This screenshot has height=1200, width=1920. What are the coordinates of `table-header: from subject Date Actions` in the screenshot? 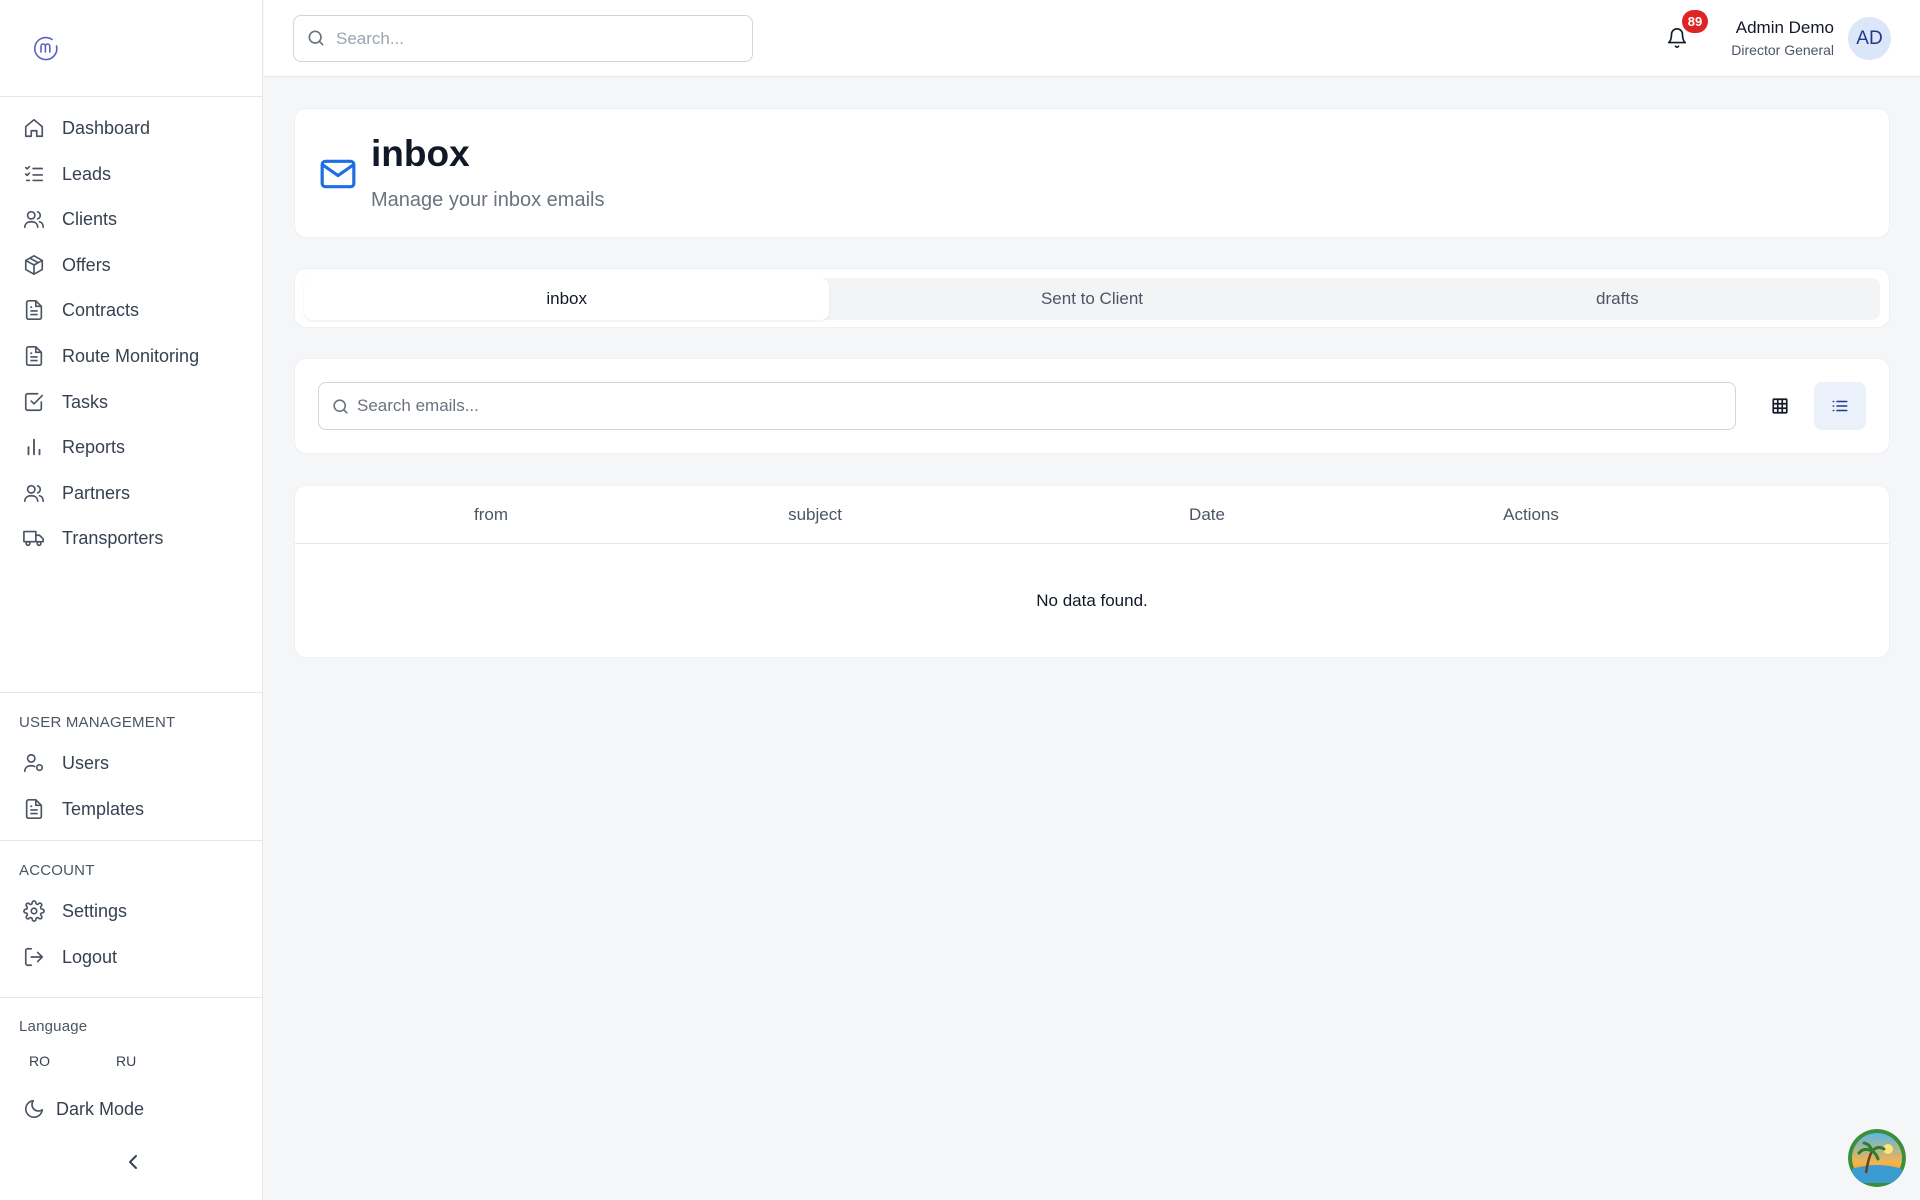 It's located at (1092, 515).